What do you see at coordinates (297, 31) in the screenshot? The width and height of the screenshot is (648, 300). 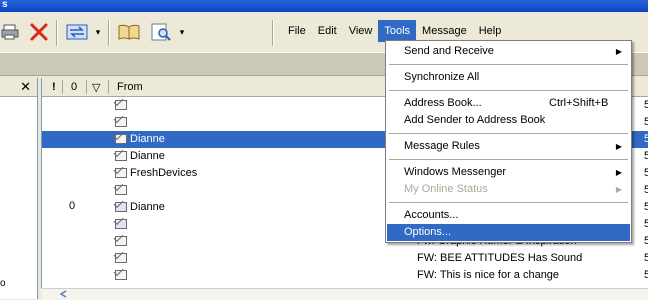 I see `menu-file: File` at bounding box center [297, 31].